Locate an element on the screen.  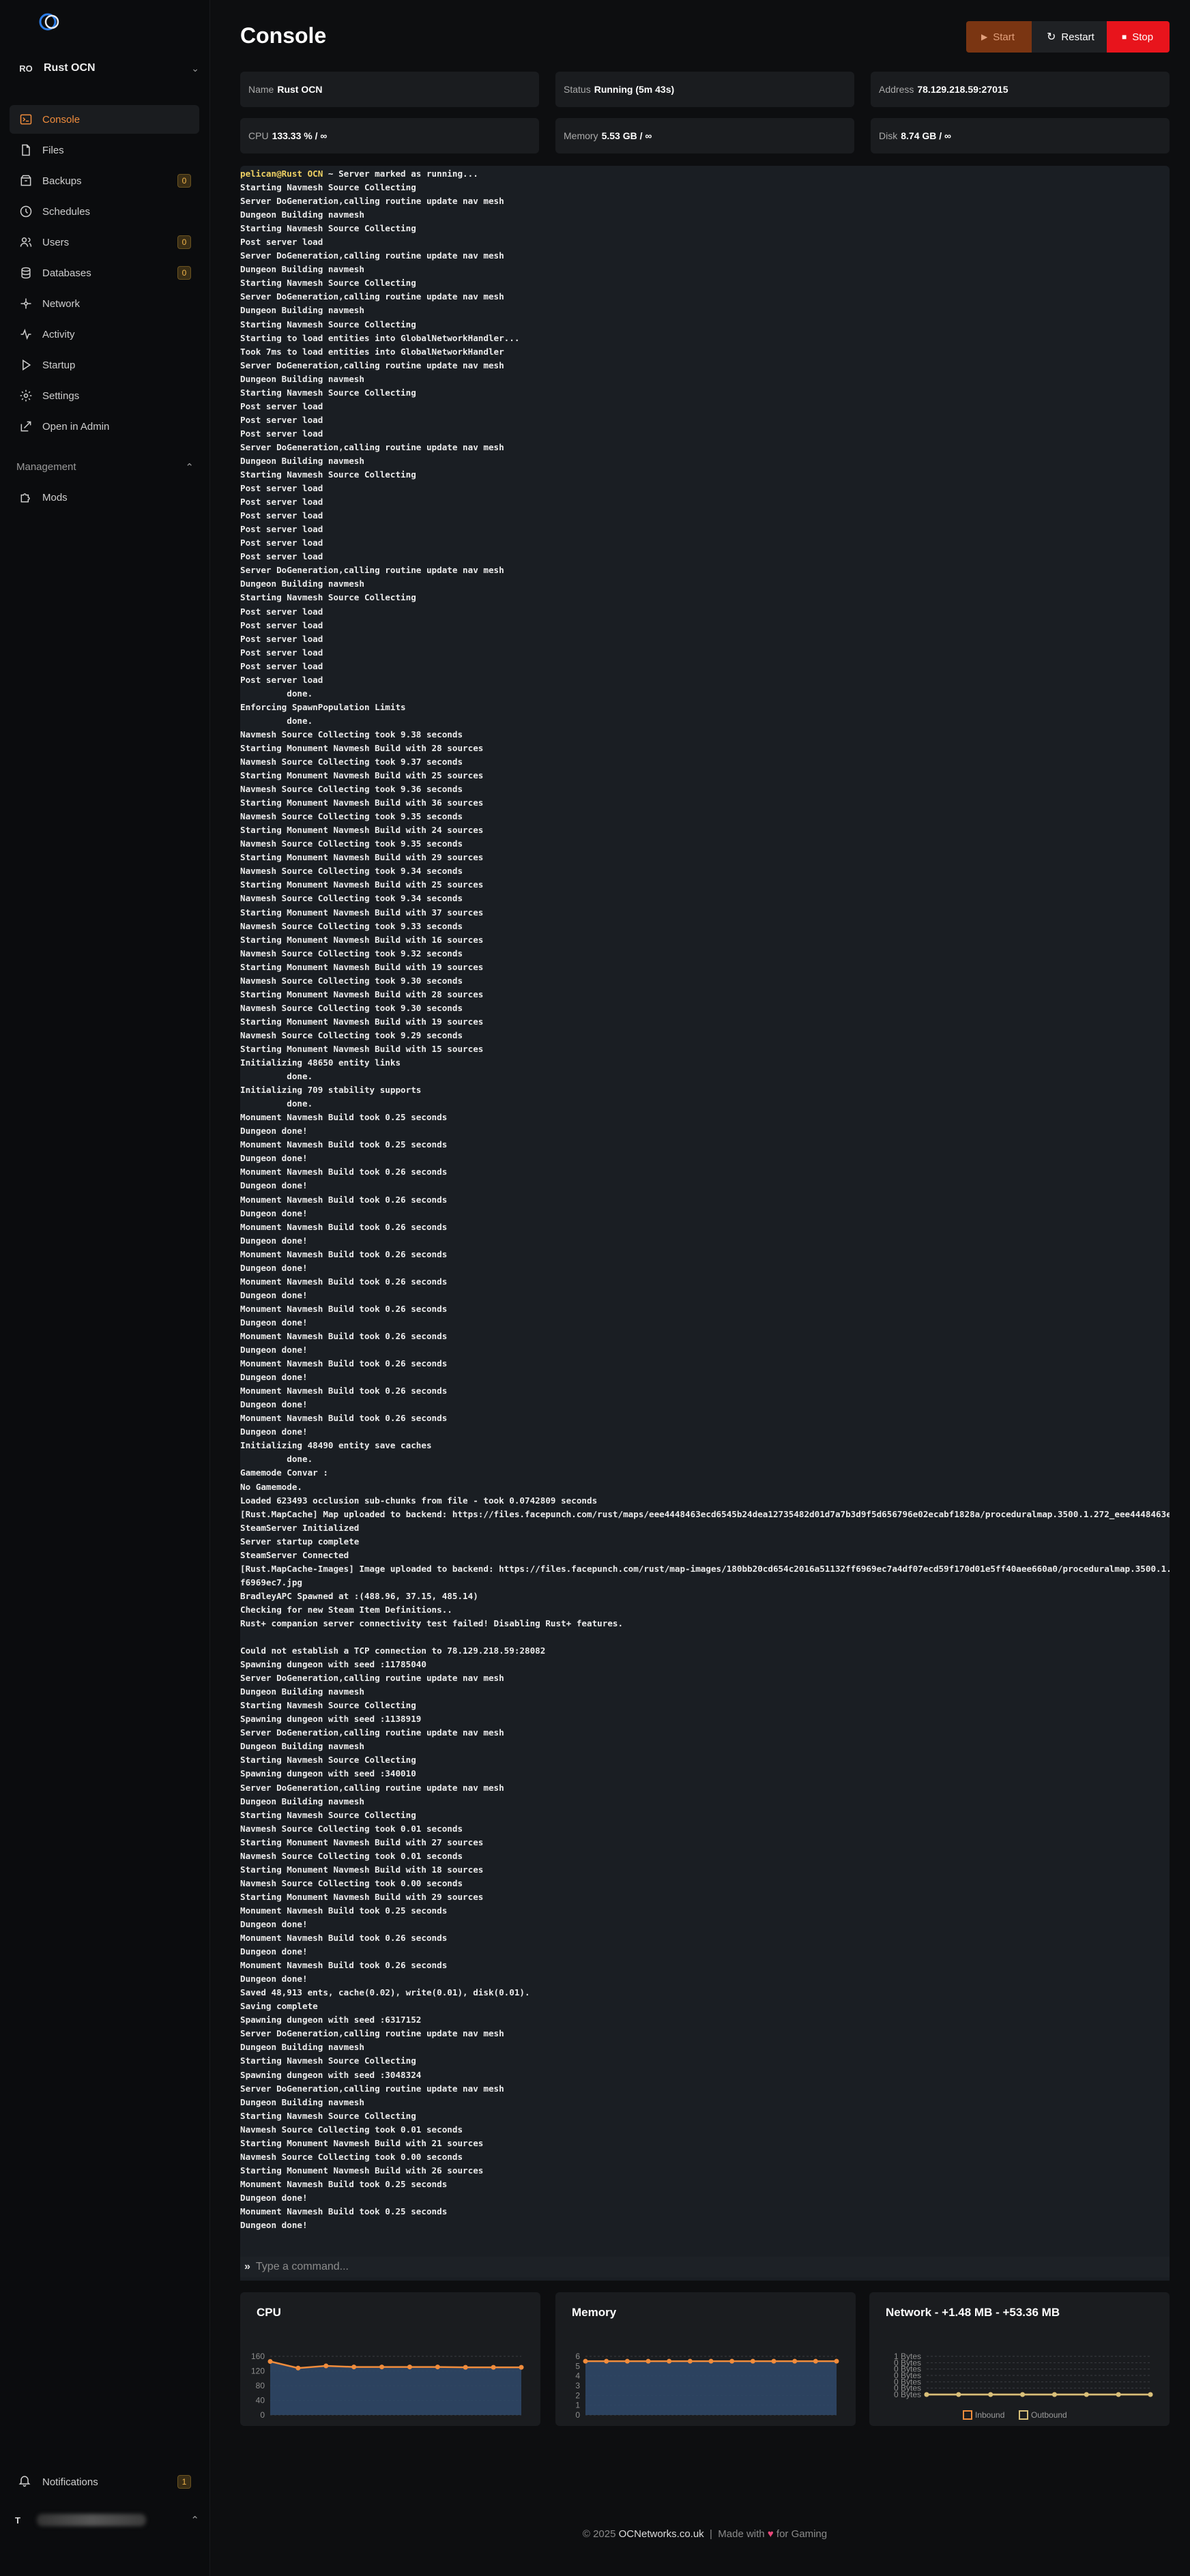
sidebar-item-console: Console is located at coordinates (104, 119).